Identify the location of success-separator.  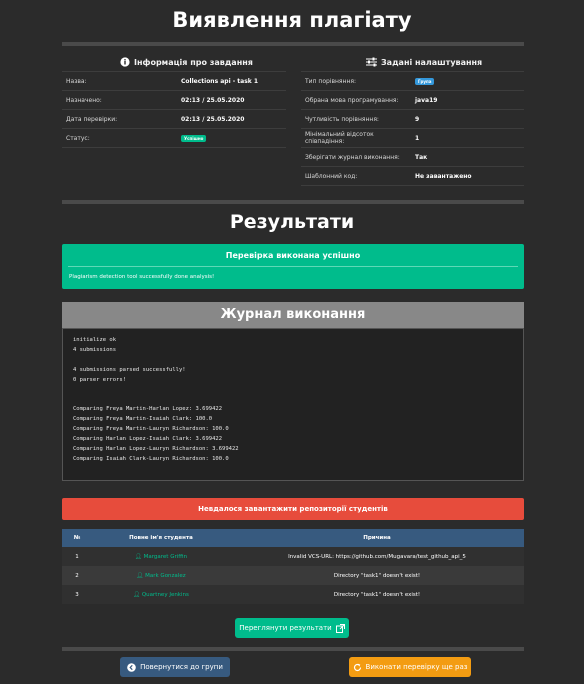
(293, 266).